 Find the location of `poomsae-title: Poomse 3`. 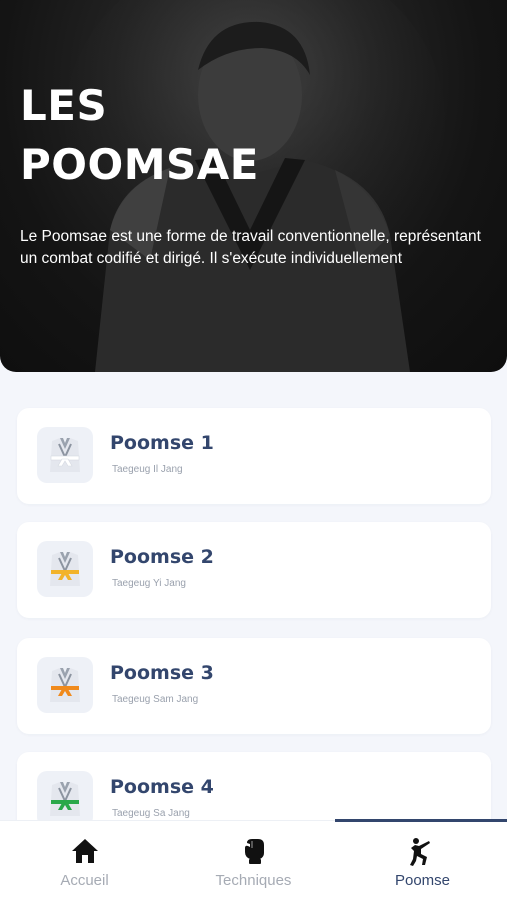

poomsae-title: Poomse 3 is located at coordinates (162, 673).